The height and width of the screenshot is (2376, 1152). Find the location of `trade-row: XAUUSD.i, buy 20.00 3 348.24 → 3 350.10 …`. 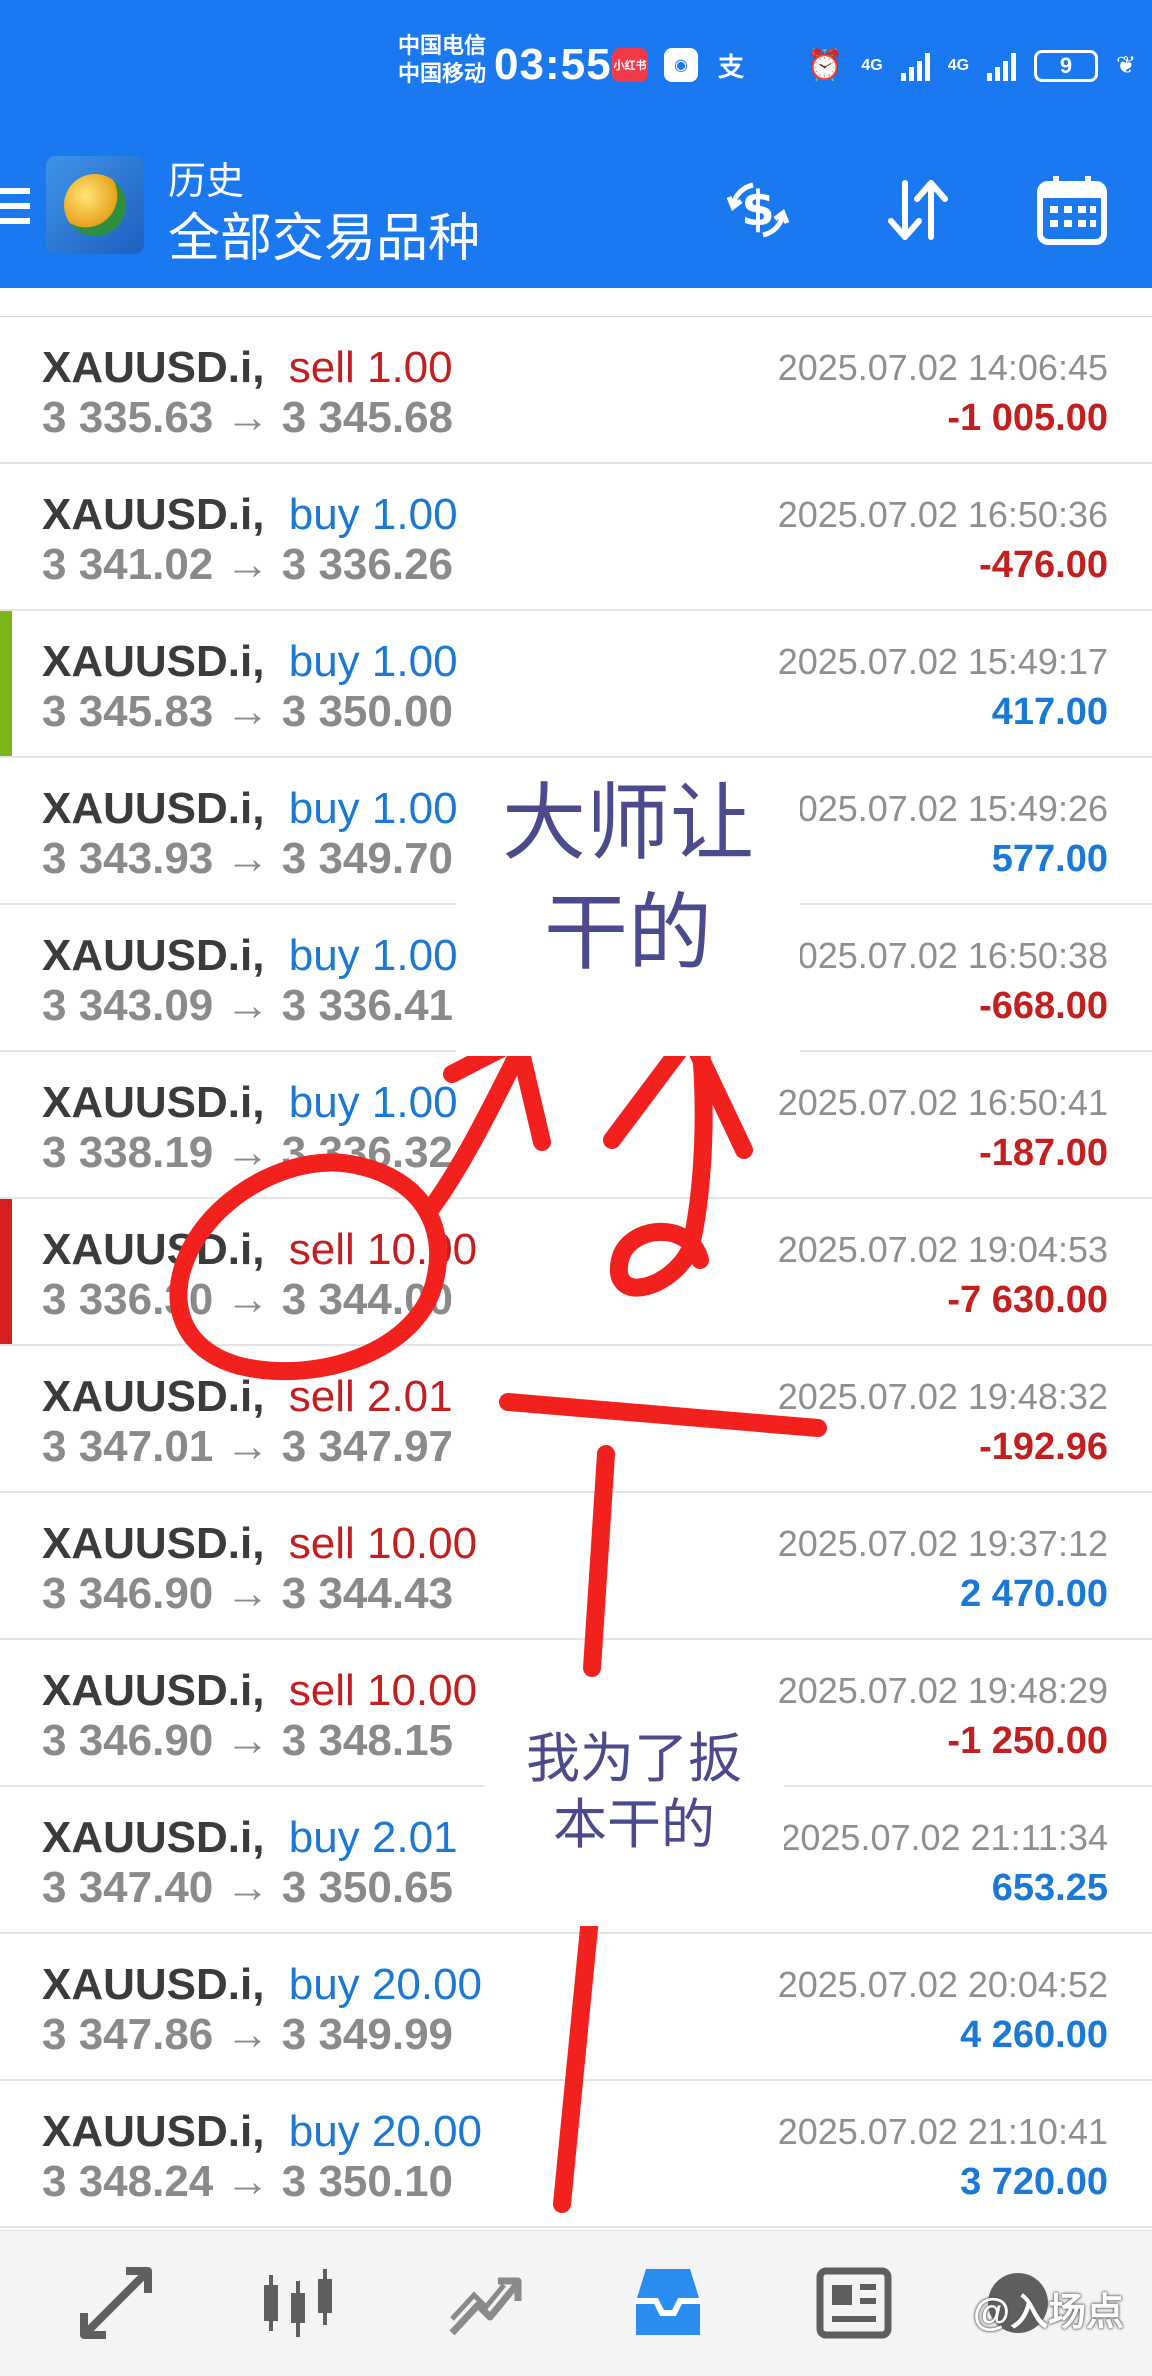

trade-row: XAUUSD.i, buy 20.00 3 348.24 → 3 350.10 … is located at coordinates (576, 2154).